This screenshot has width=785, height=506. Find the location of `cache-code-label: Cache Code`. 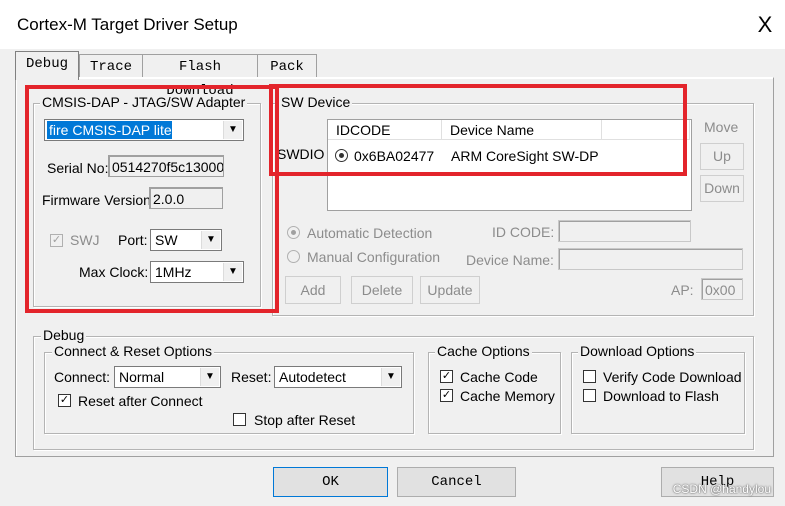

cache-code-label: Cache Code is located at coordinates (499, 377).